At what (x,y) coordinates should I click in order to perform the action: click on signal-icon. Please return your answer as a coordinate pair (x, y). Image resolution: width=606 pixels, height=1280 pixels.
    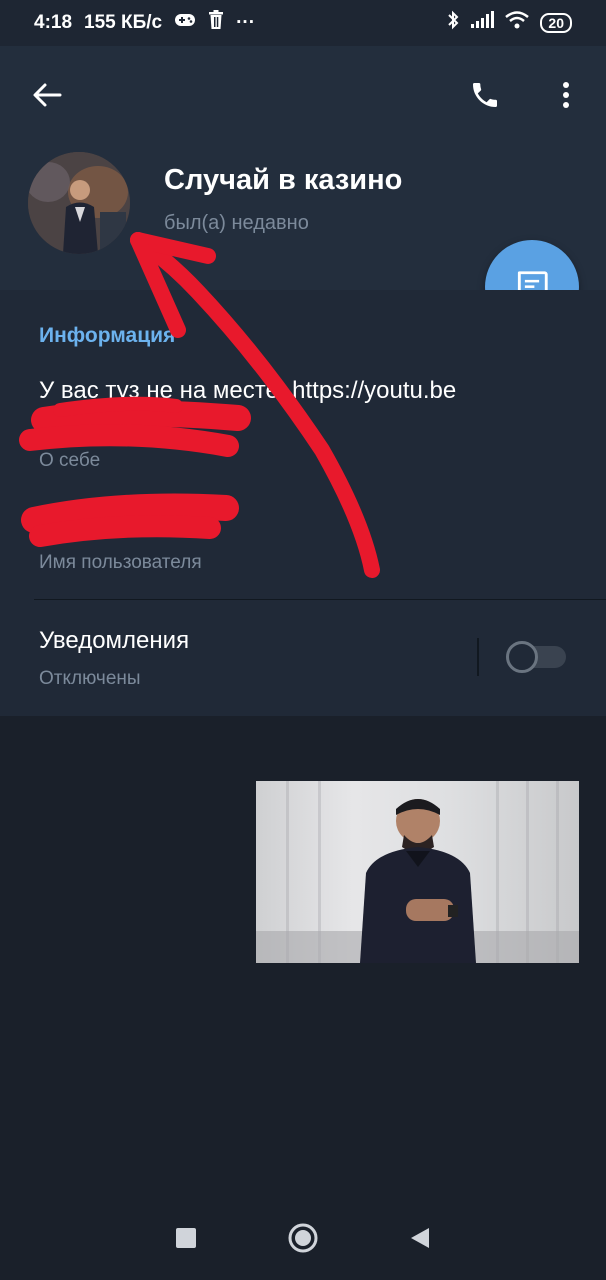
    Looking at the image, I should click on (482, 23).